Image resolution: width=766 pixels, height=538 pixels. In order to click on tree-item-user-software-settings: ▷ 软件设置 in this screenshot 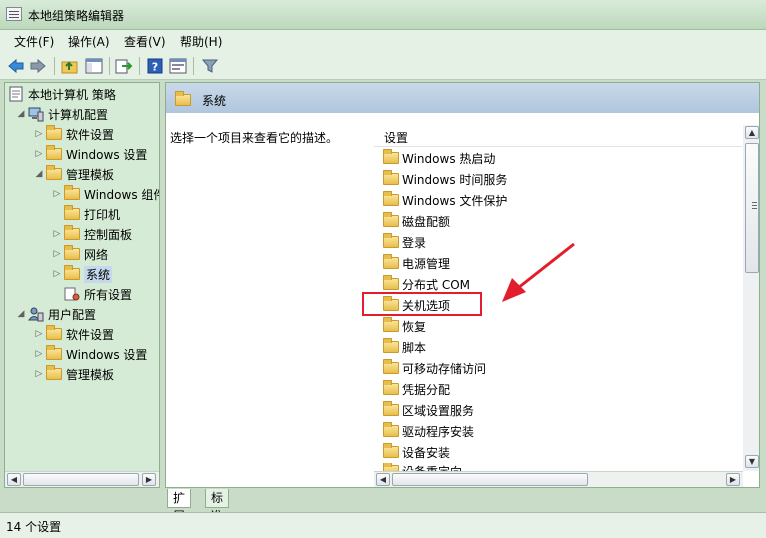, I will do `click(73, 334)`.